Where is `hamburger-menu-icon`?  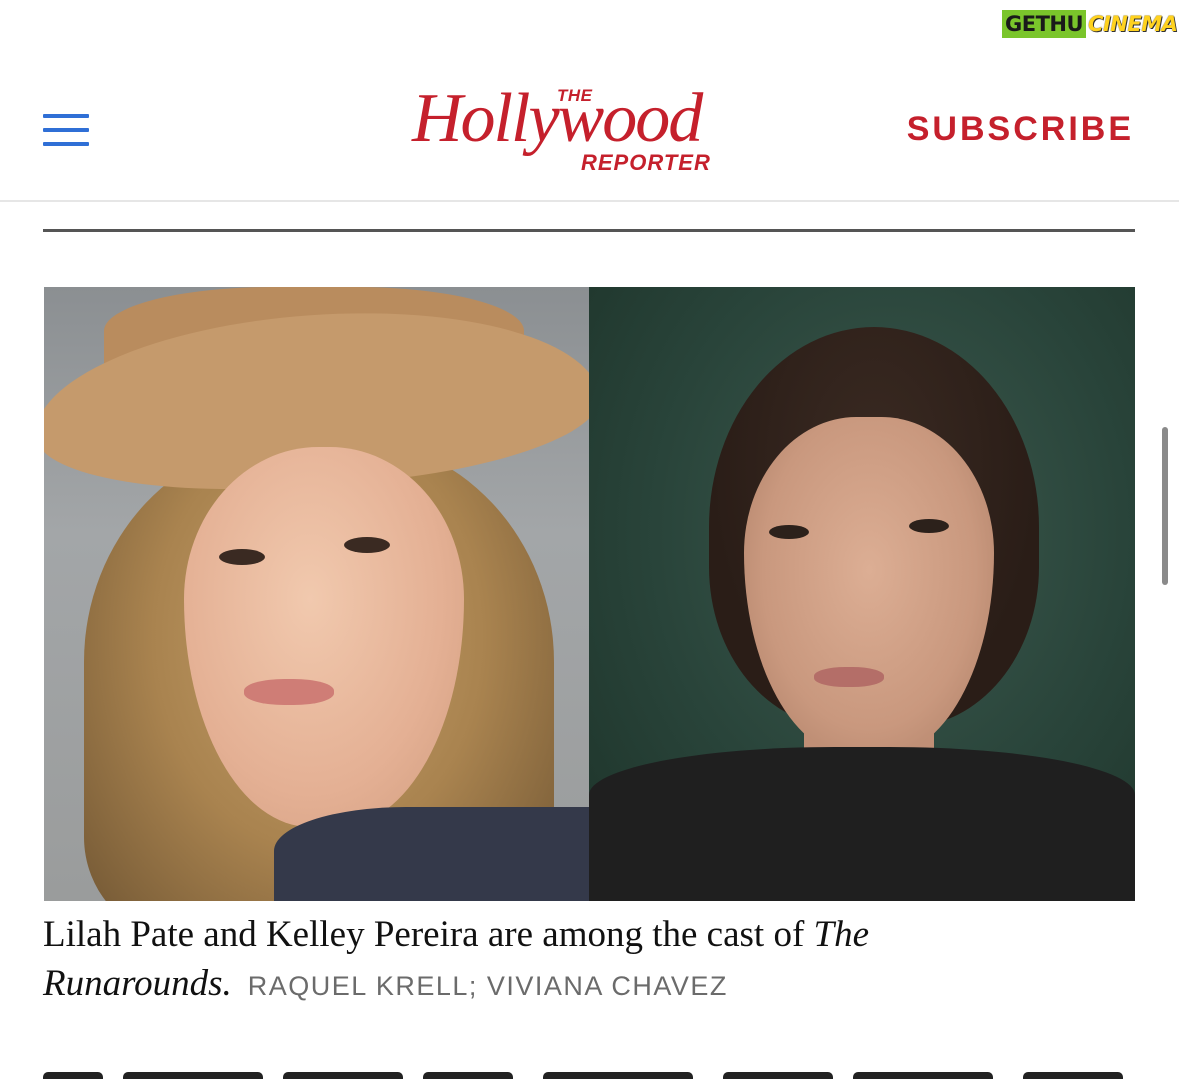
hamburger-menu-icon is located at coordinates (66, 131).